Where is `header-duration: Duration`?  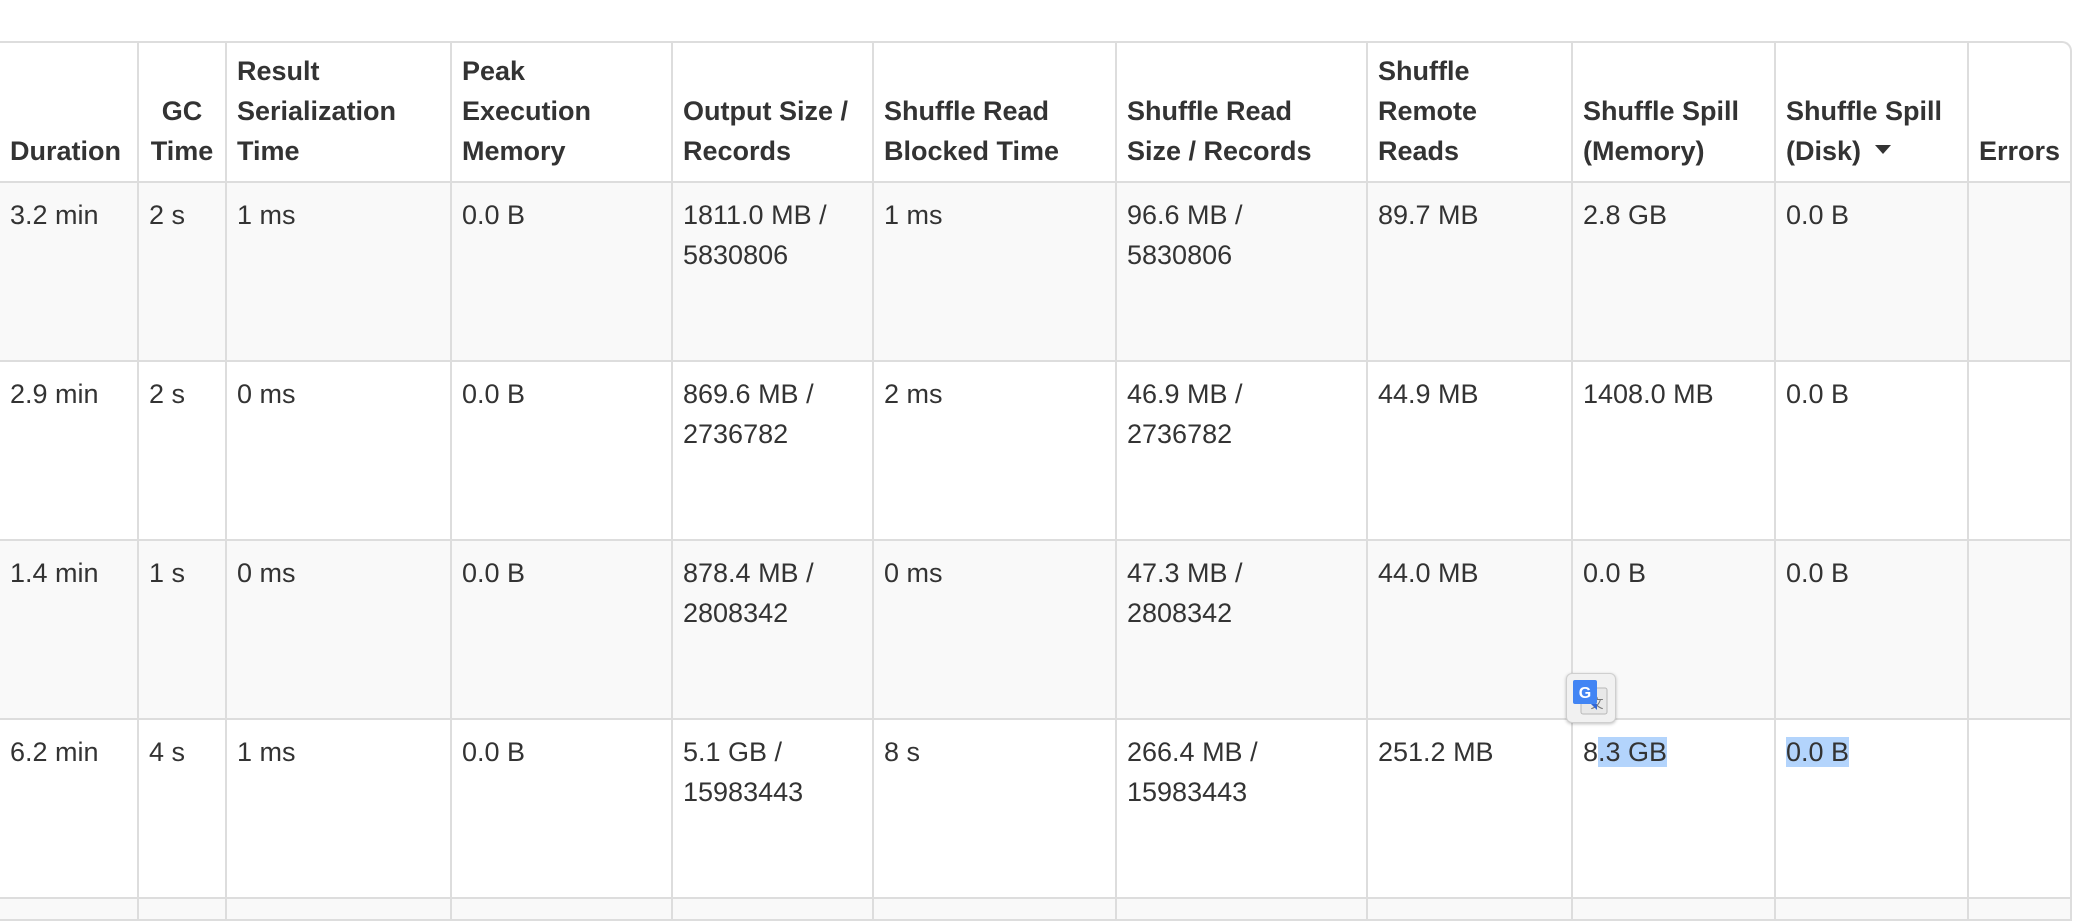
header-duration: Duration is located at coordinates (69, 113).